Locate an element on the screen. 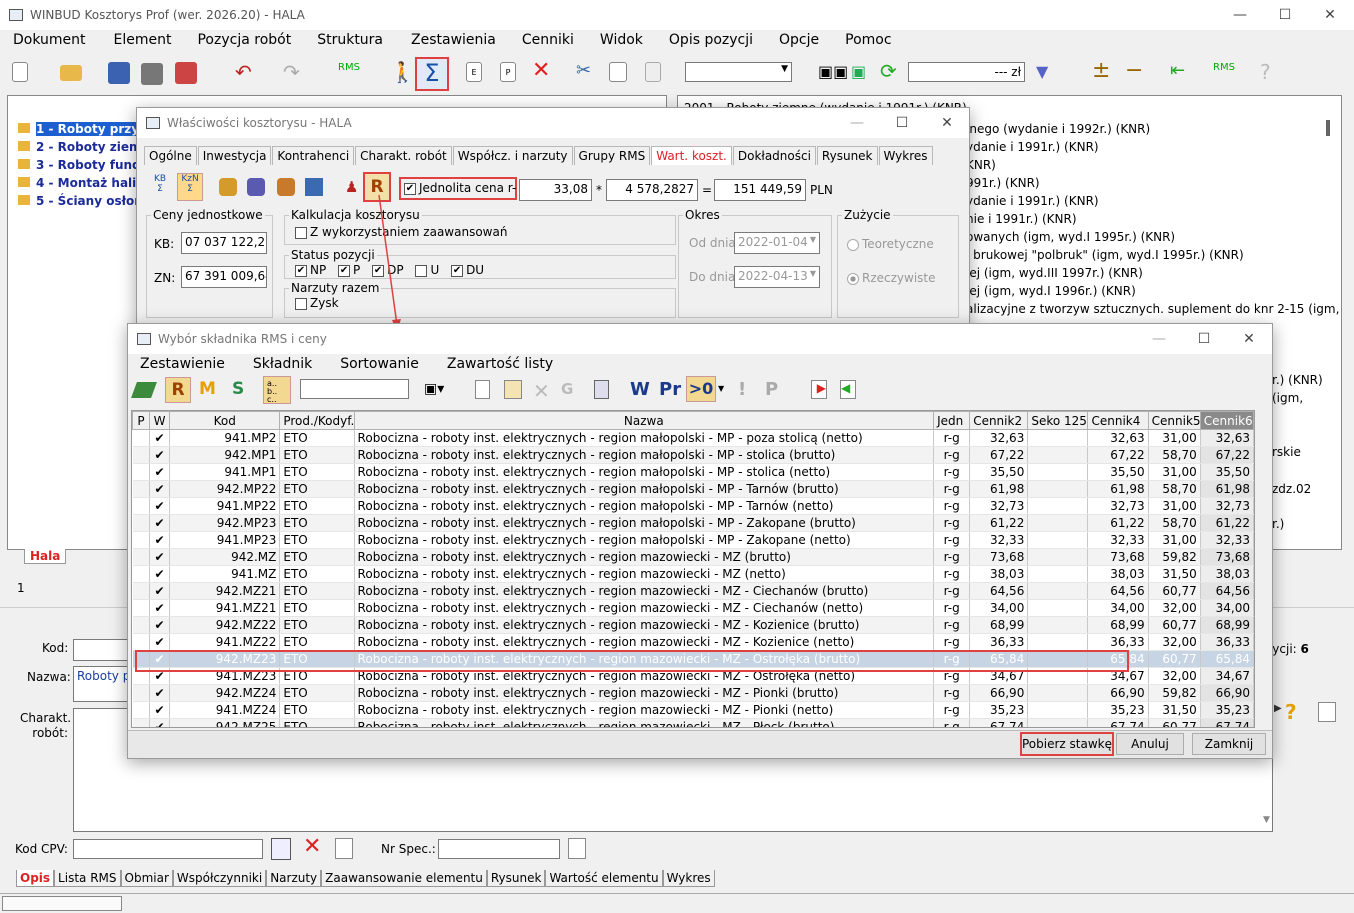 The image size is (1354, 913). props-maximize-button: ☐ is located at coordinates (902, 123).